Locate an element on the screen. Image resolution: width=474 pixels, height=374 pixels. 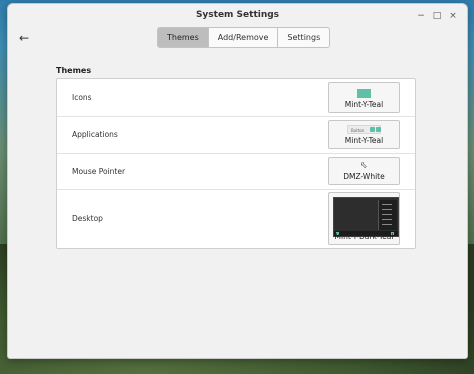
desktop-theme-value: Mint-Y-Dark-Teal is located at coordinates (364, 236).